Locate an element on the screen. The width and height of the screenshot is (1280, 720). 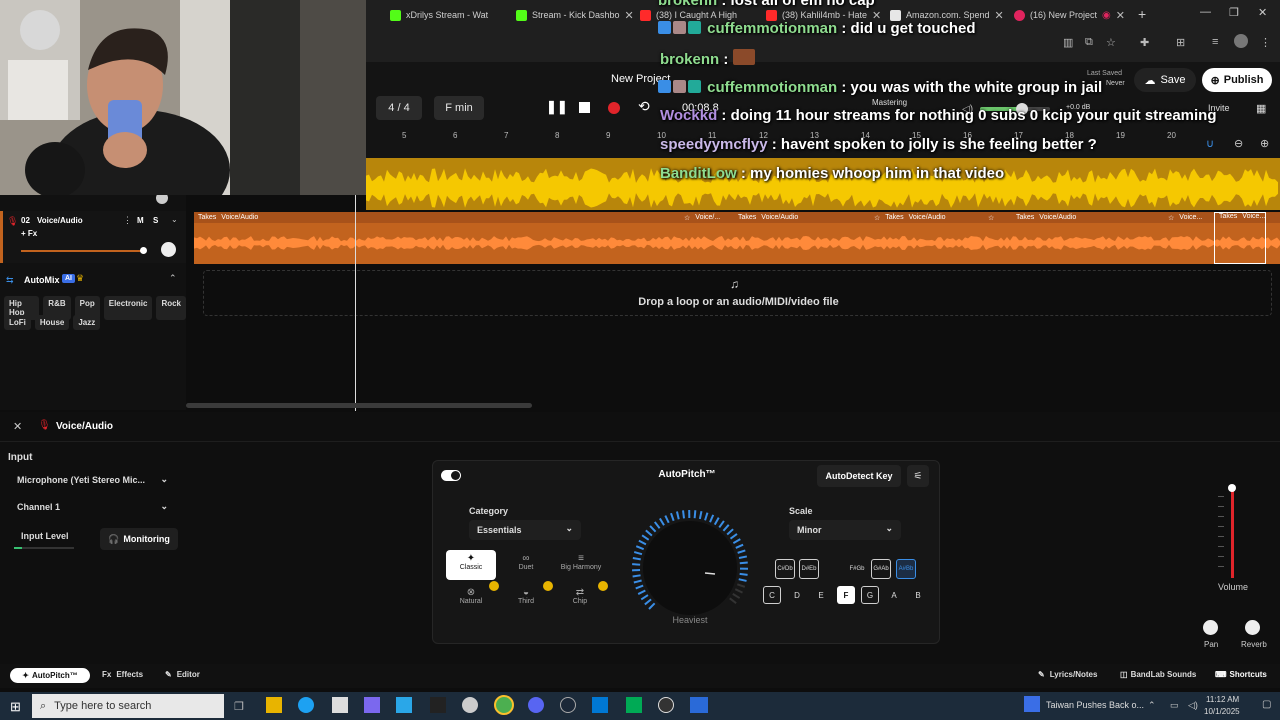
track-2-header: 🎙 02 Voice/Audio ⋮ M S ⌄ + Fx is located at coordinates (93, 237).